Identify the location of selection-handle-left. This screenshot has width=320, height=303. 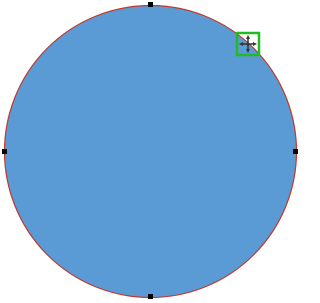
(4, 151).